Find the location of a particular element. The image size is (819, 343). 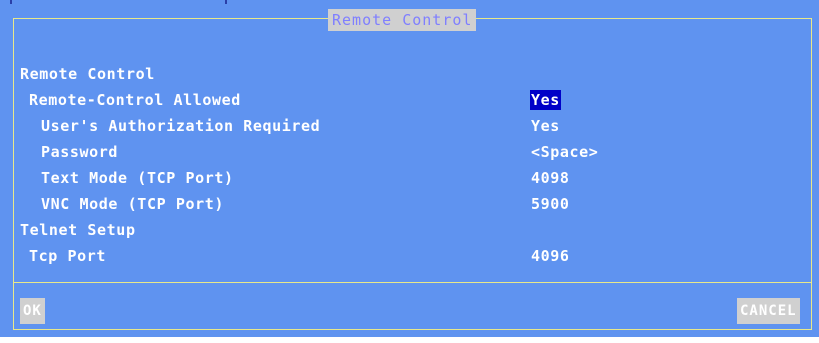

button-separator is located at coordinates (412, 282).